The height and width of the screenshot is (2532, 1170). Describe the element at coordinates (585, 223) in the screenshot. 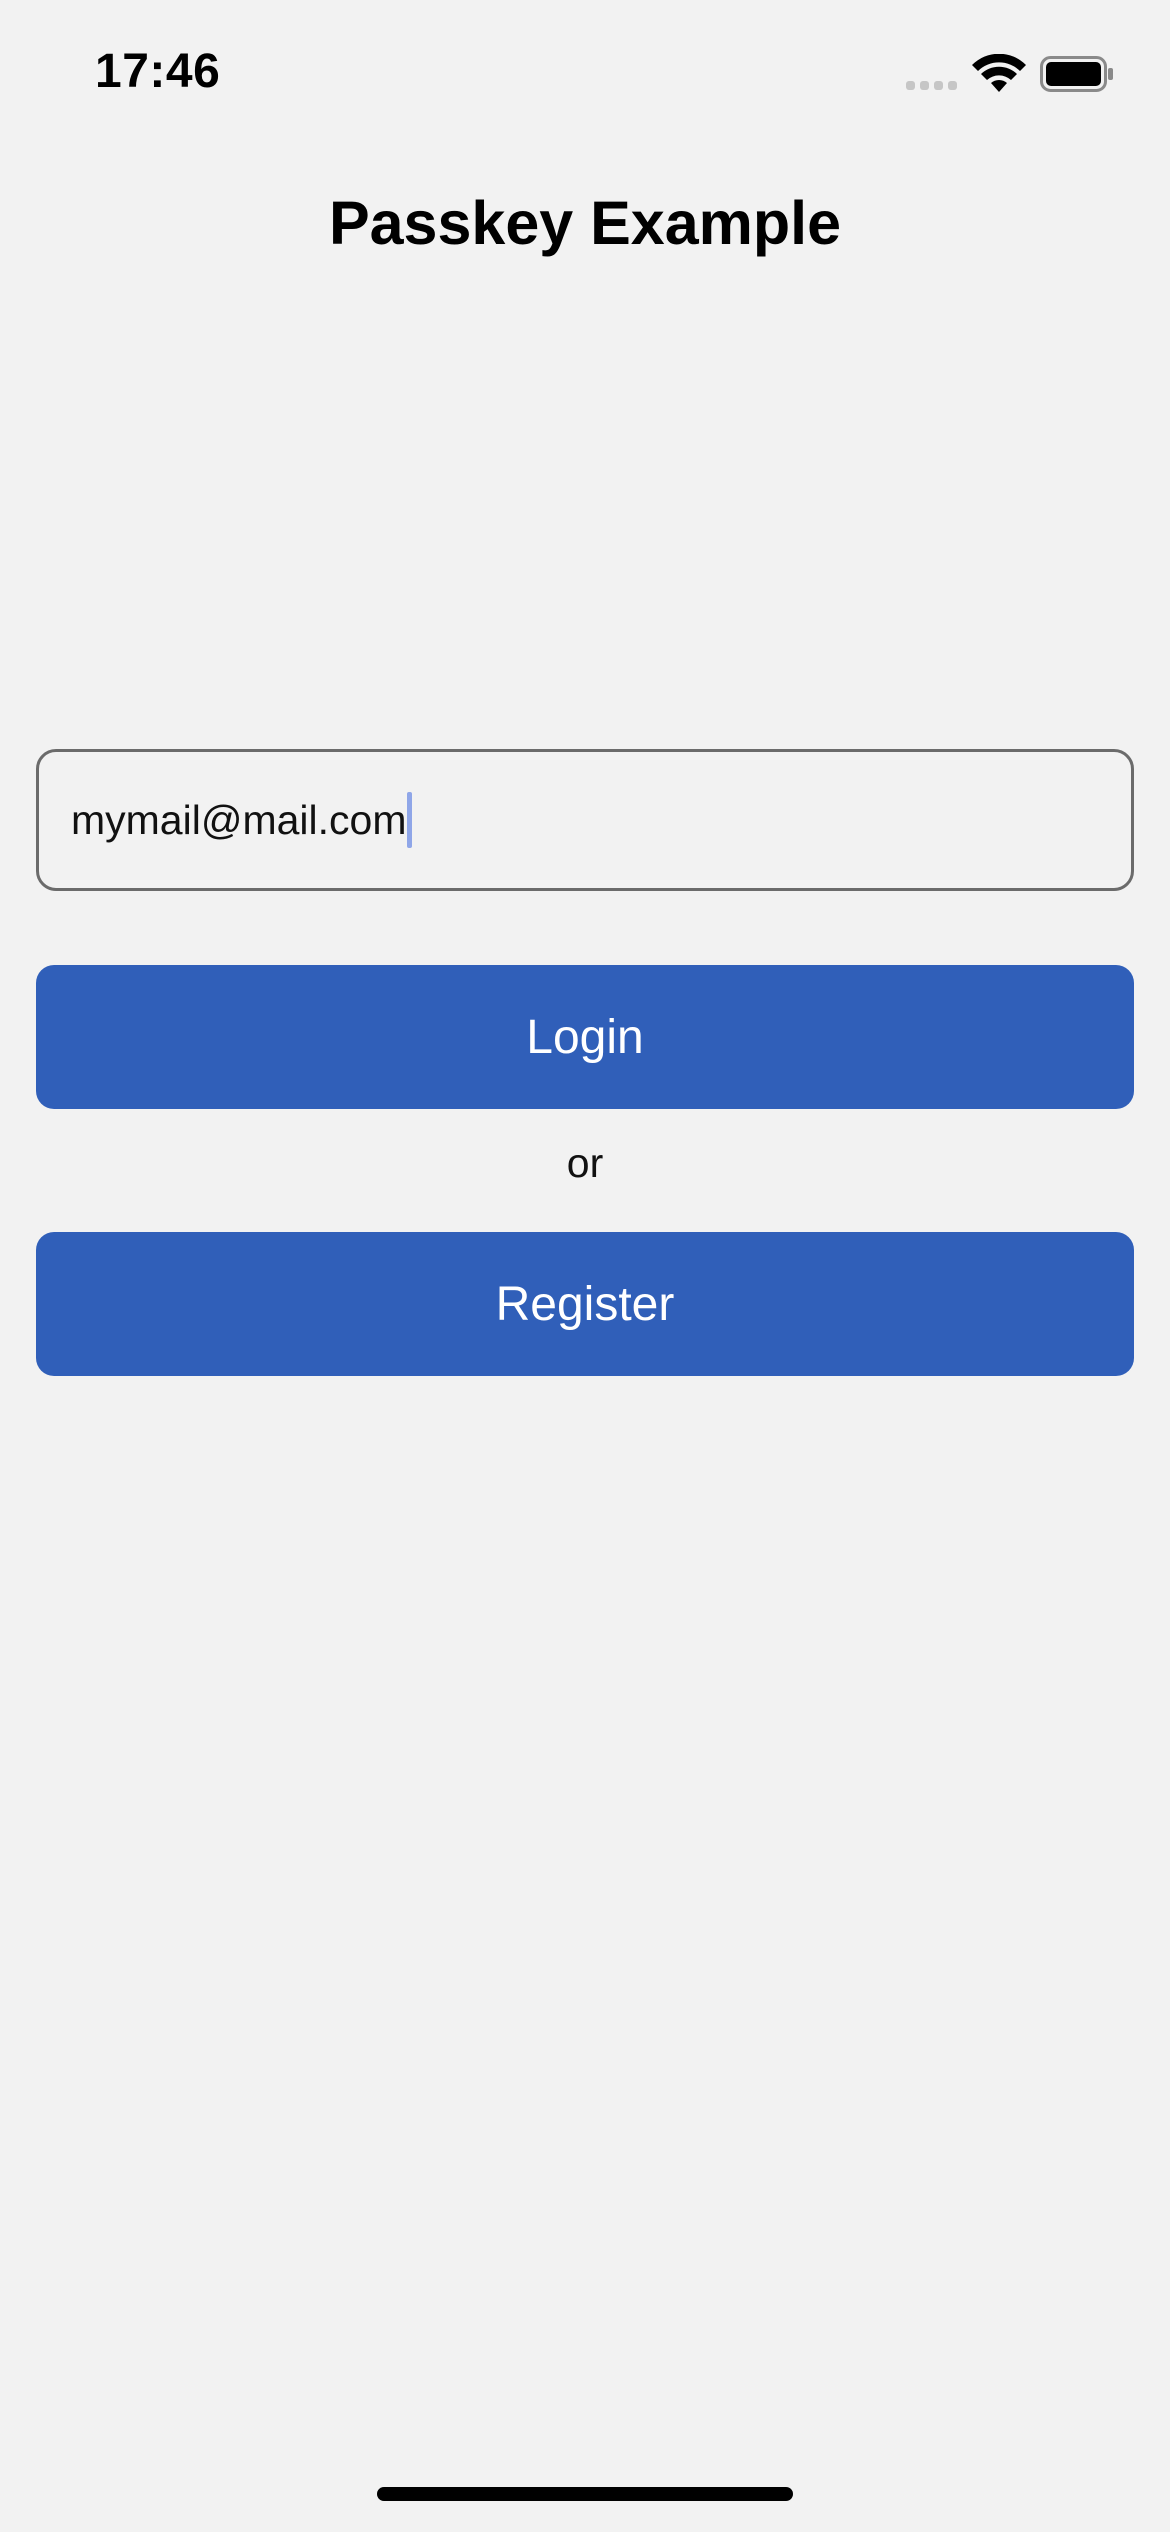

I see `page-title: Passkey Example` at that location.